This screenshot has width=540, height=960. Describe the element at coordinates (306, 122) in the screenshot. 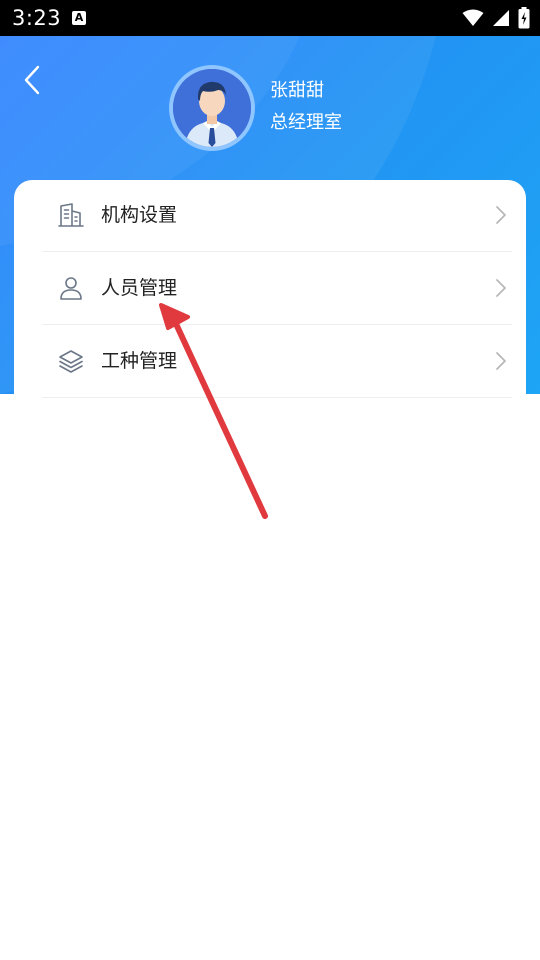

I see `user-title: 总经理室` at that location.